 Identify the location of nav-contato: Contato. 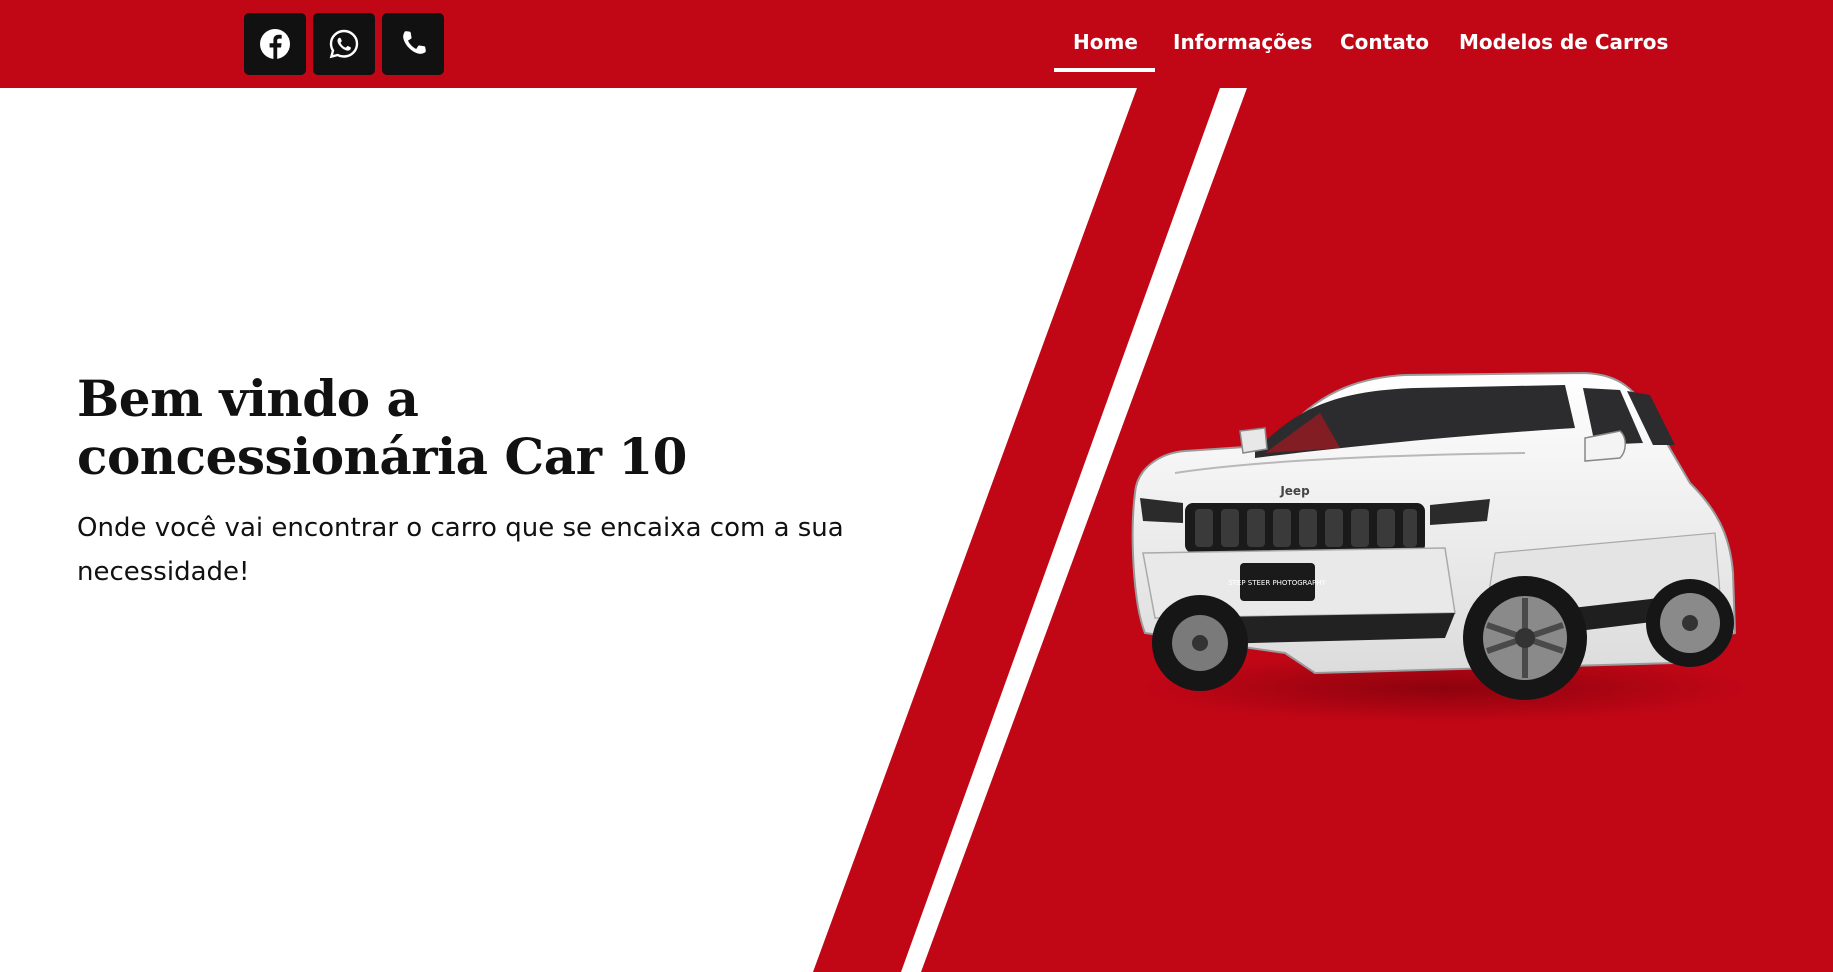
(1384, 42).